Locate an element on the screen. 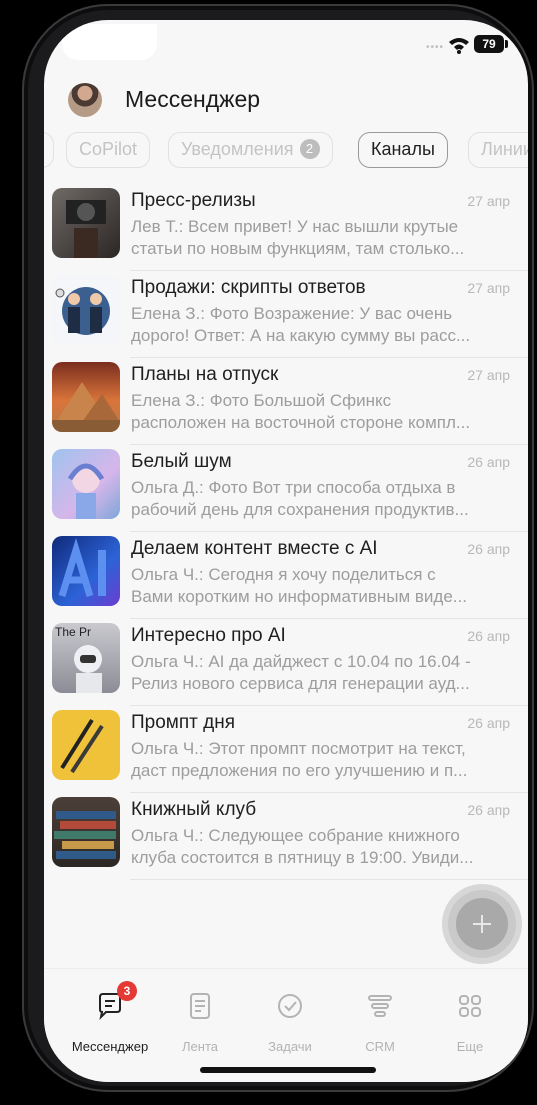  chat-title: Продажи: скрипты ответов is located at coordinates (248, 287).